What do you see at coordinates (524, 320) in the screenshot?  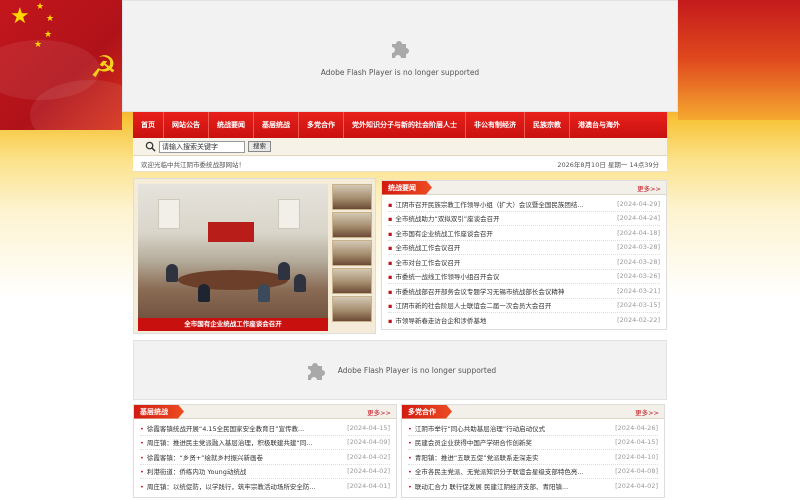 I see `list-item: ▪ 市领导新春走访台企和涉侨基地 [2024-02-22]` at bounding box center [524, 320].